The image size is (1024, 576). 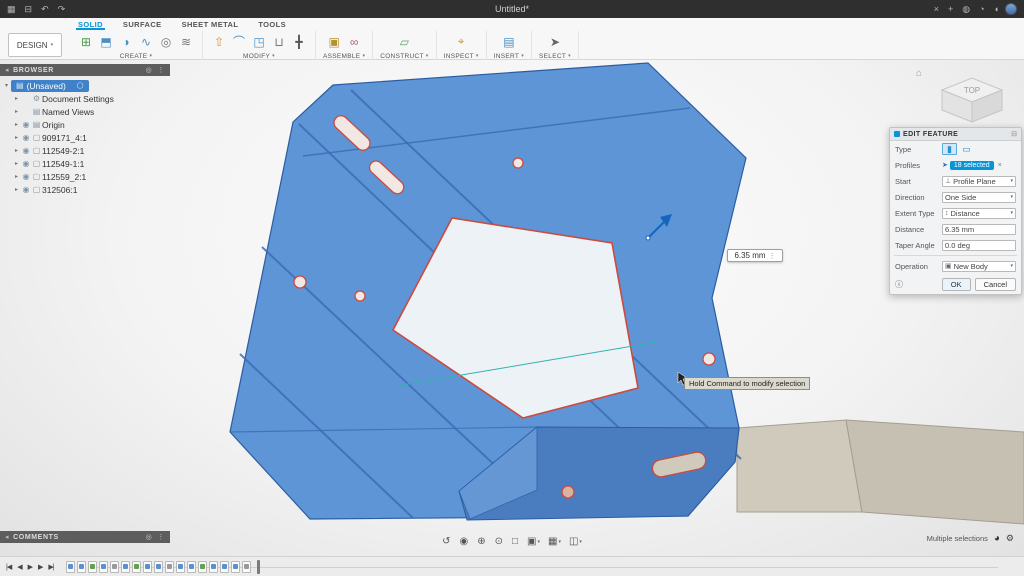 I want to click on modify-menu: MODIFY ▾, so click(x=259, y=56).